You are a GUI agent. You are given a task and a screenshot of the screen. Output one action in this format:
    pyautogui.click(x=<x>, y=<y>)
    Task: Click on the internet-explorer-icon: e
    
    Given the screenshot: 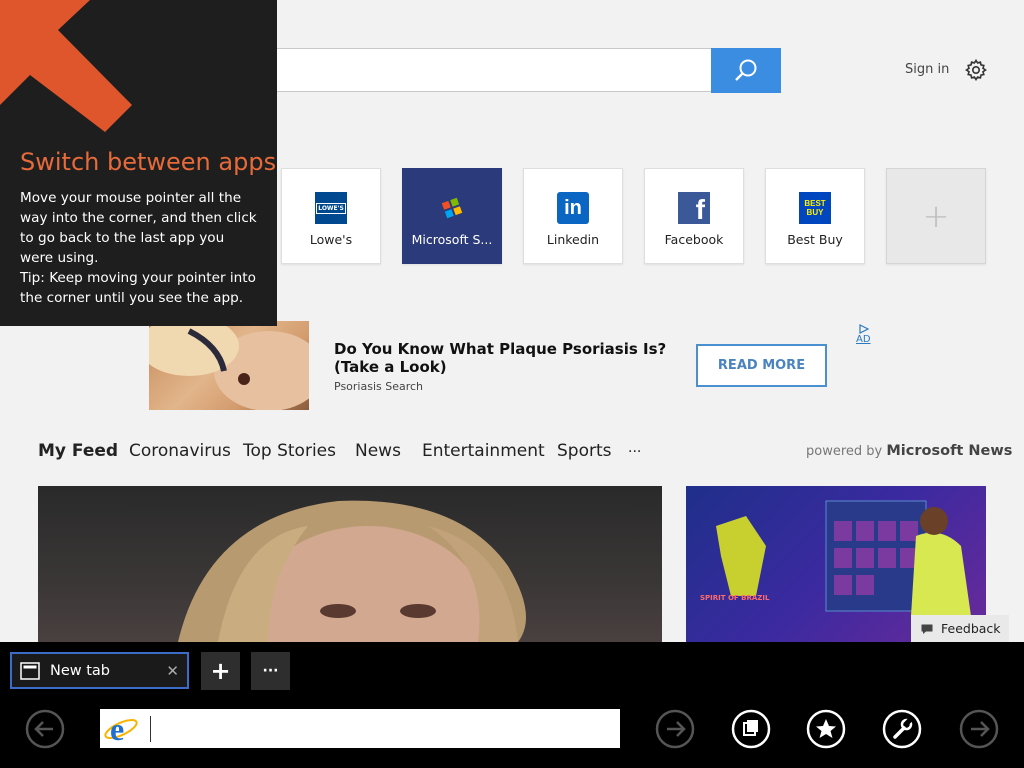 What is the action you would take?
    pyautogui.click(x=121, y=729)
    